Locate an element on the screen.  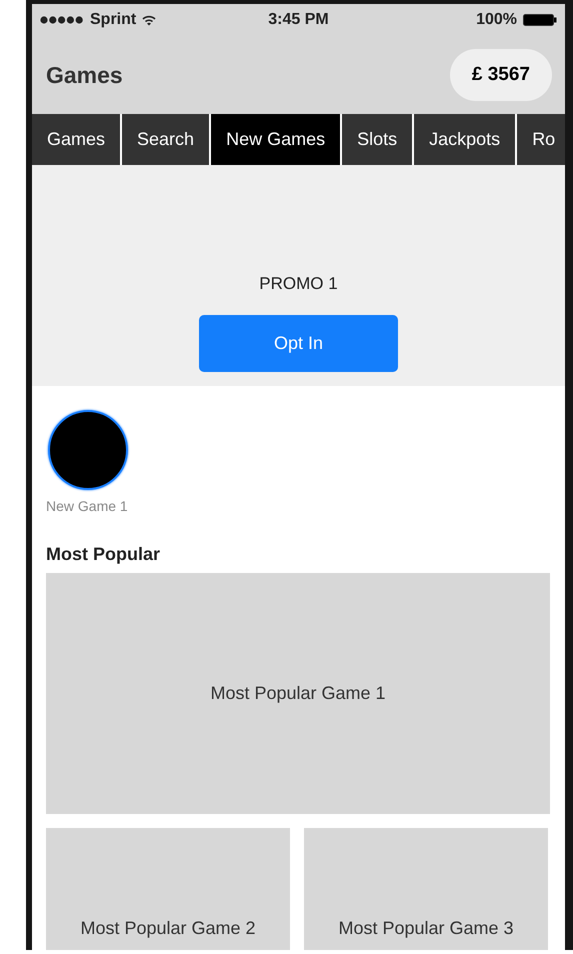
signal-dots-icon is located at coordinates (62, 20).